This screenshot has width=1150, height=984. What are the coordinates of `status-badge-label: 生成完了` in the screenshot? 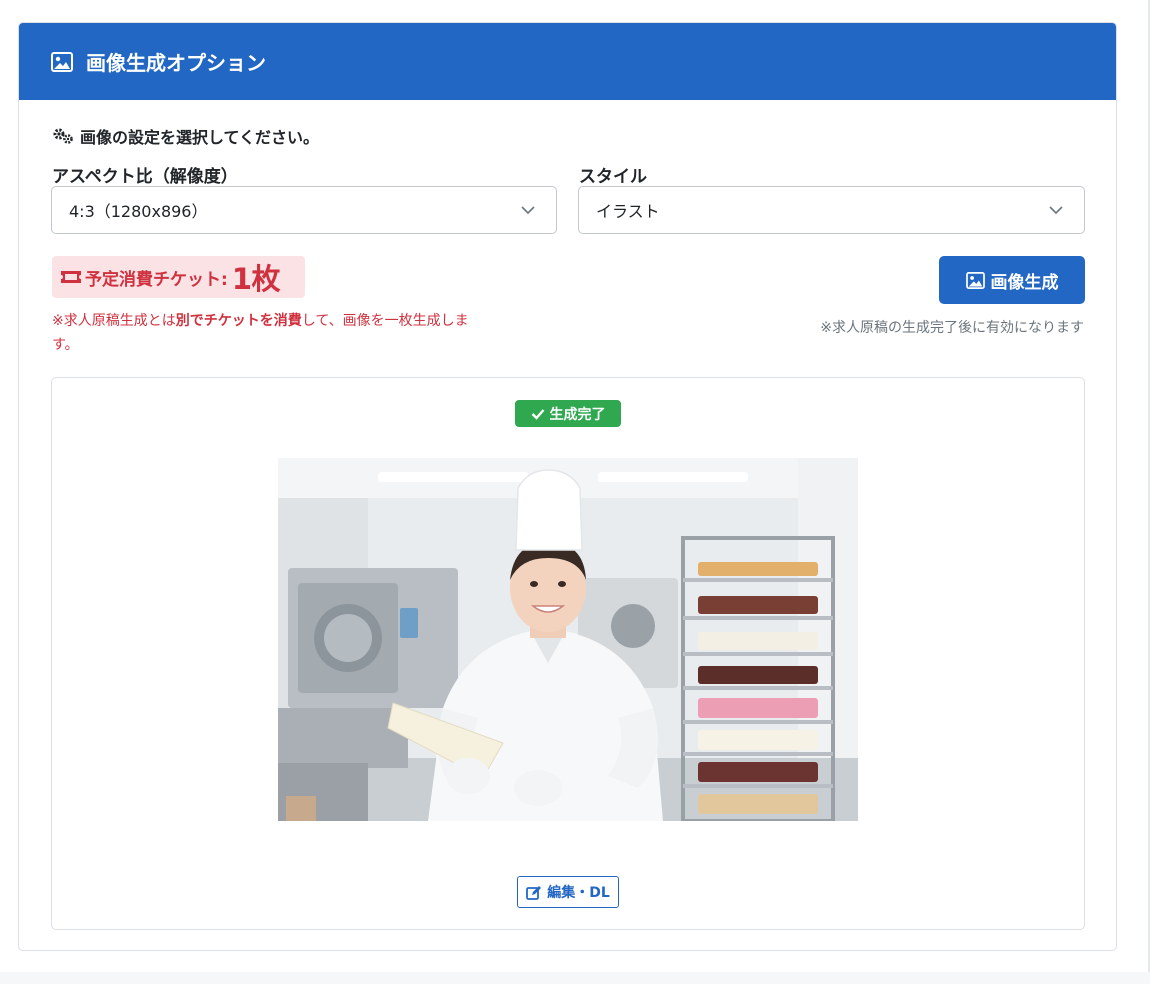 It's located at (577, 414).